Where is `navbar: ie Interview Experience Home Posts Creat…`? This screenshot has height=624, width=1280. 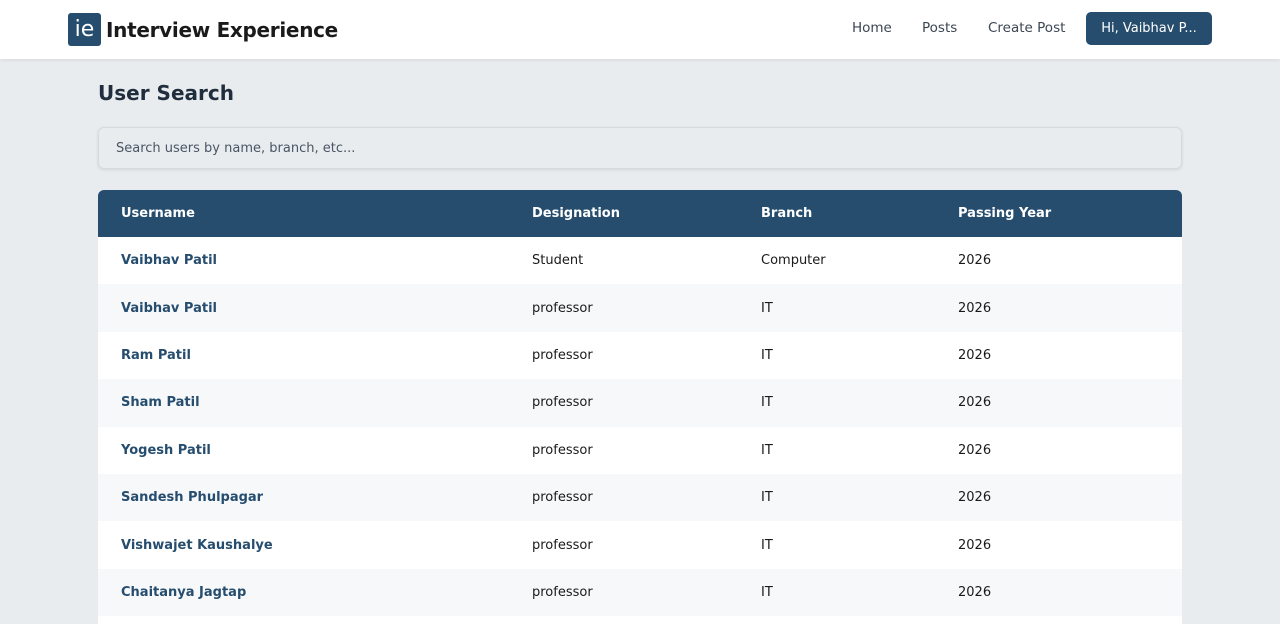 navbar: ie Interview Experience Home Posts Creat… is located at coordinates (640, 29).